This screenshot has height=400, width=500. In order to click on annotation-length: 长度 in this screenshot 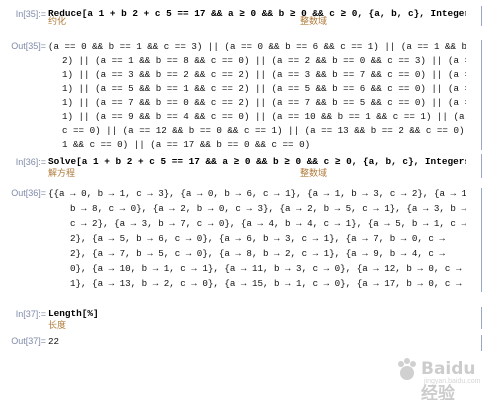, I will do `click(57, 326)`.